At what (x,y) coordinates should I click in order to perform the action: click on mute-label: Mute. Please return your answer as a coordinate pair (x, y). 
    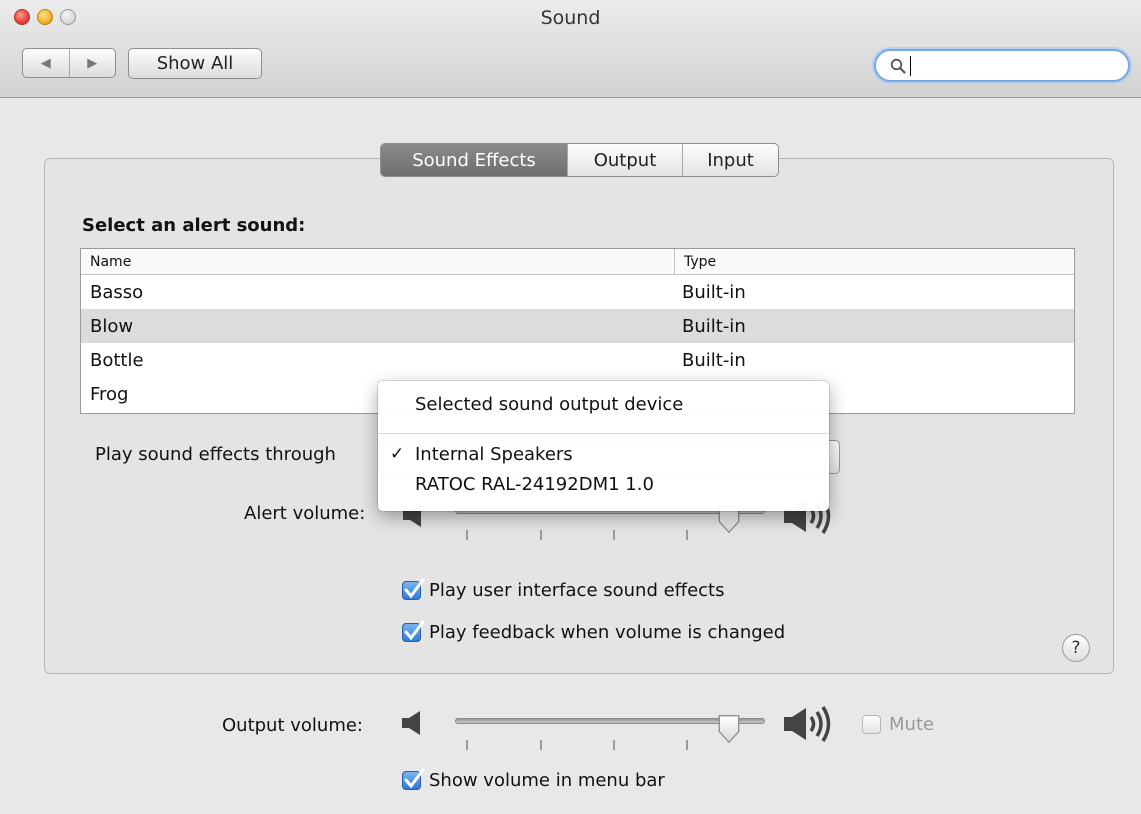
    Looking at the image, I should click on (912, 724).